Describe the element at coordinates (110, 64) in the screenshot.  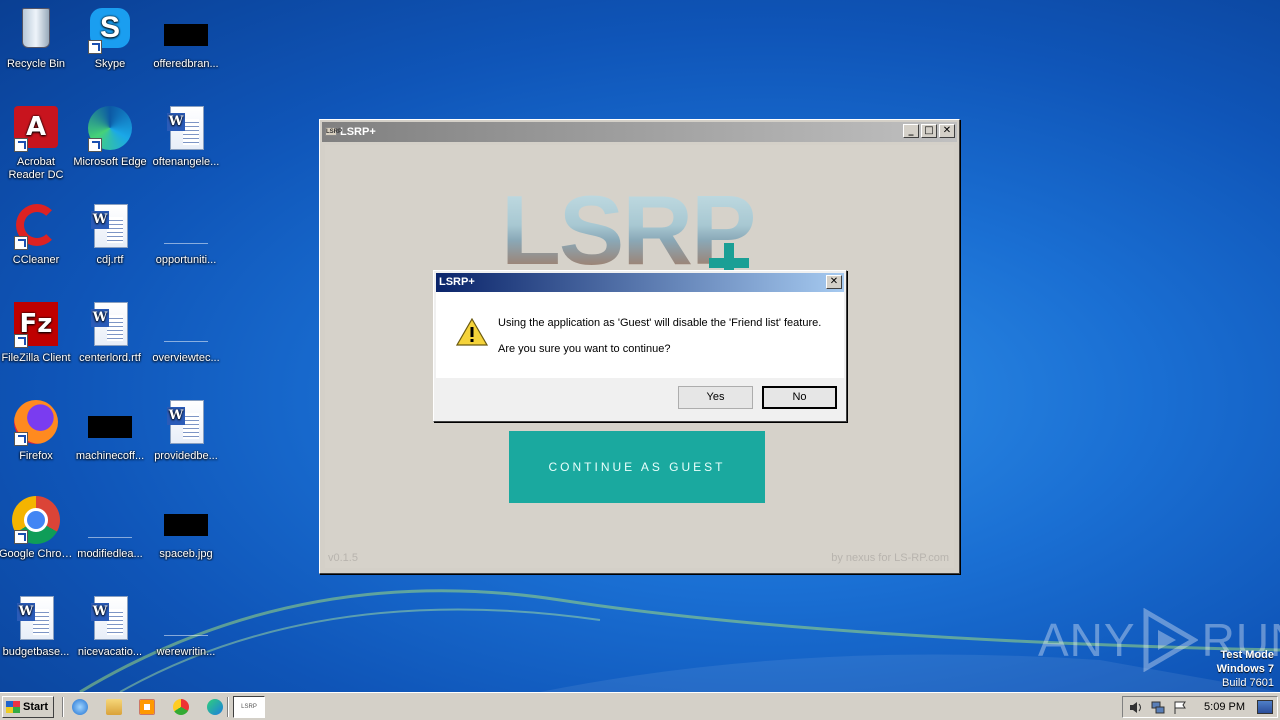
I see `desktop-icon-label: Skype` at that location.